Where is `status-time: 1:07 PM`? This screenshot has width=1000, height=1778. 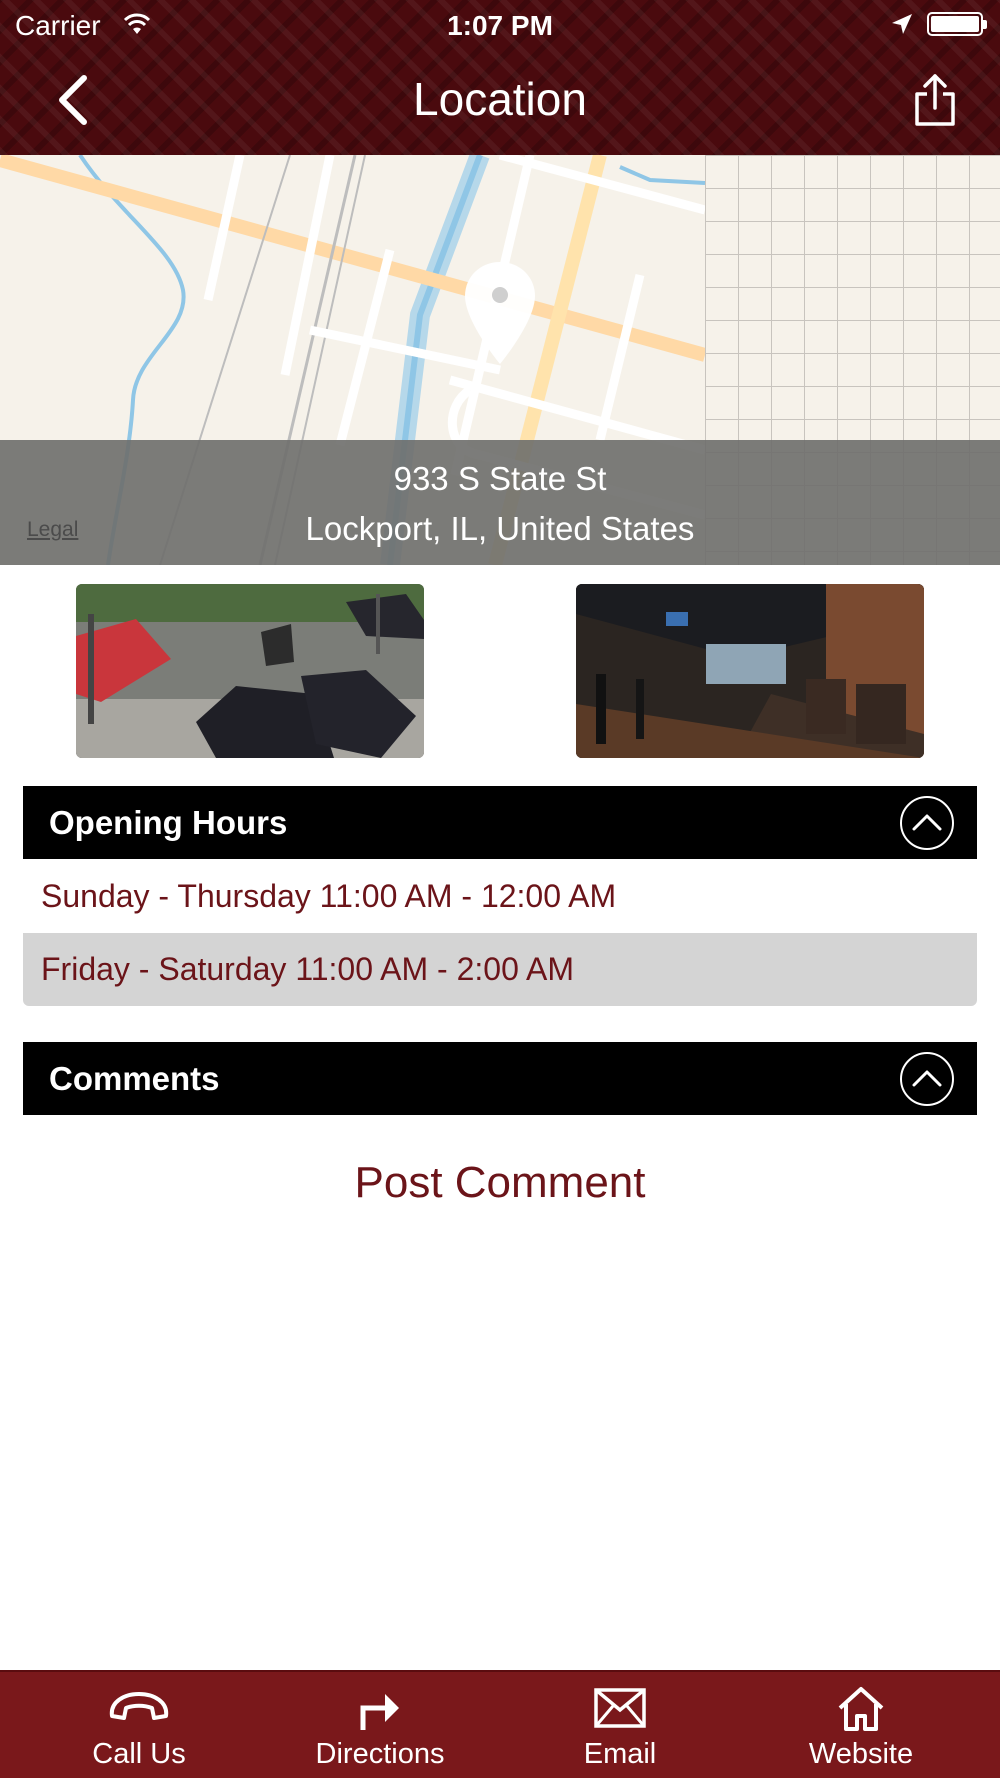
status-time: 1:07 PM is located at coordinates (500, 25).